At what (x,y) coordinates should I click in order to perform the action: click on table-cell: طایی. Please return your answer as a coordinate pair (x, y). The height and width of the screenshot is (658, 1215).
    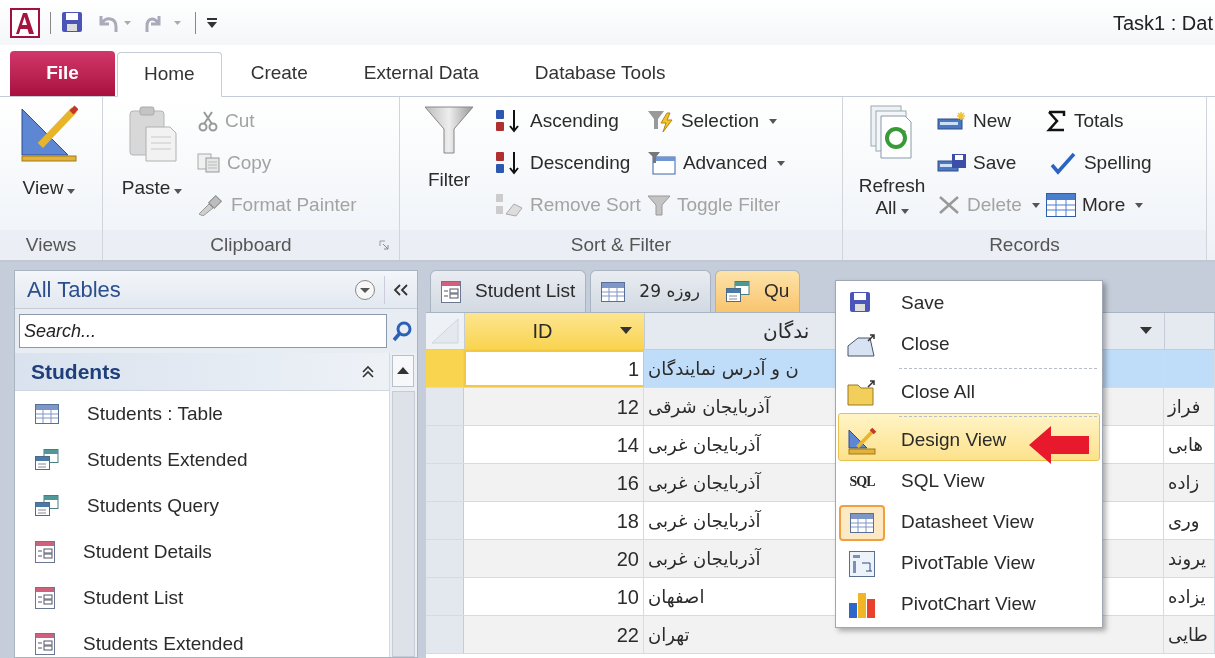
    Looking at the image, I should click on (1189, 634).